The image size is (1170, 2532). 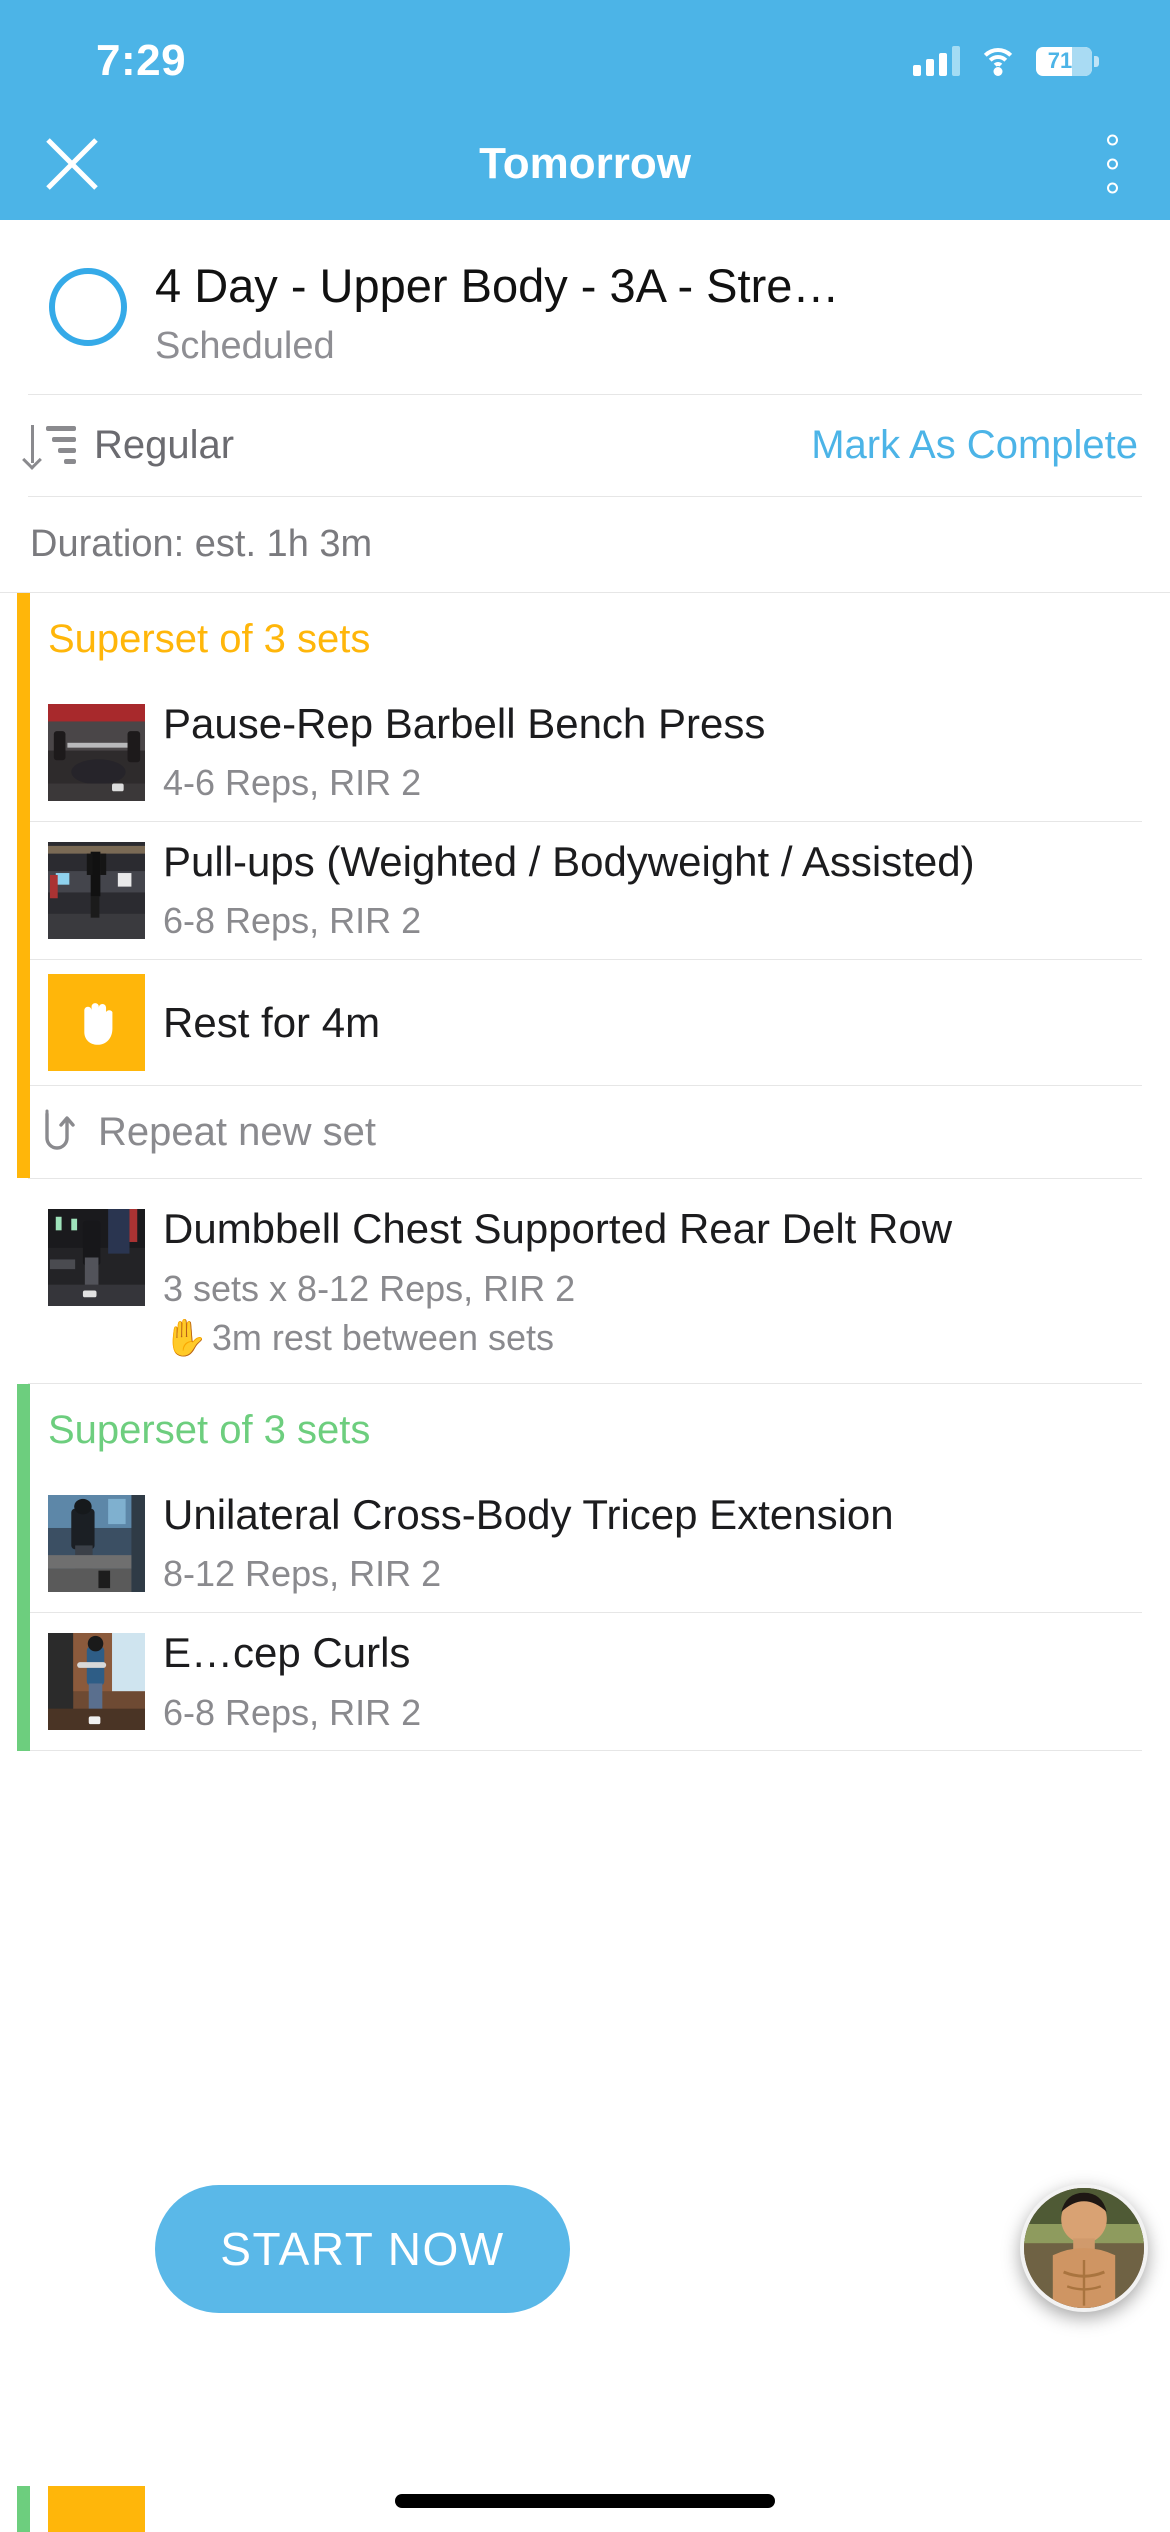 What do you see at coordinates (96, 1543) in the screenshot?
I see `tricep-extension-thumbnail` at bounding box center [96, 1543].